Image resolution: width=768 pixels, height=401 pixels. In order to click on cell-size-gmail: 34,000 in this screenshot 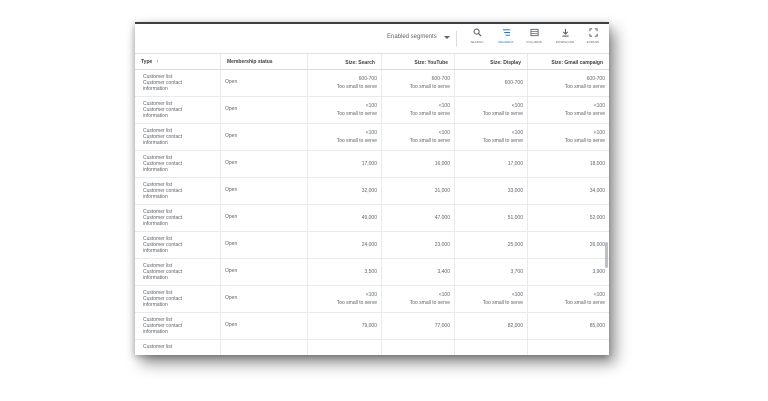, I will do `click(568, 191)`.